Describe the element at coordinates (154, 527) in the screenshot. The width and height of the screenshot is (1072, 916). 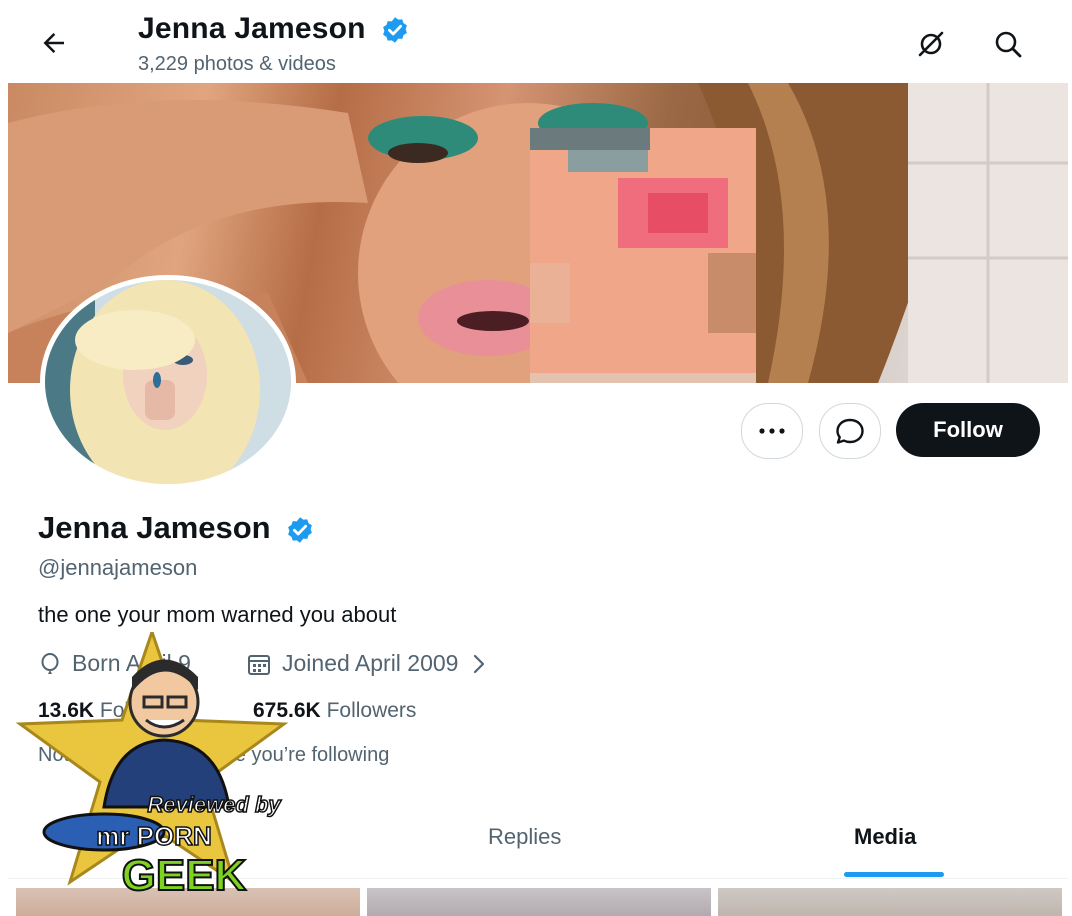
I see `profile-name: Jenna Jameson` at that location.